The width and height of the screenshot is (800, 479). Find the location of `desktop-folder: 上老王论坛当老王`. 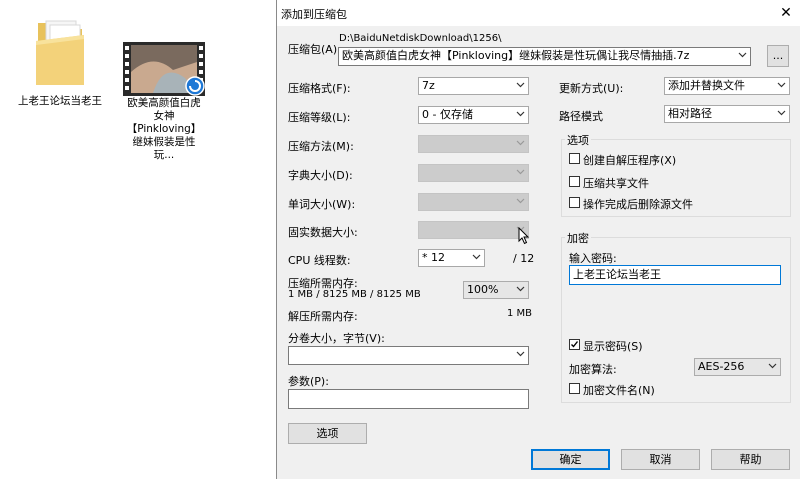

desktop-folder: 上老王论坛当老王 is located at coordinates (60, 70).